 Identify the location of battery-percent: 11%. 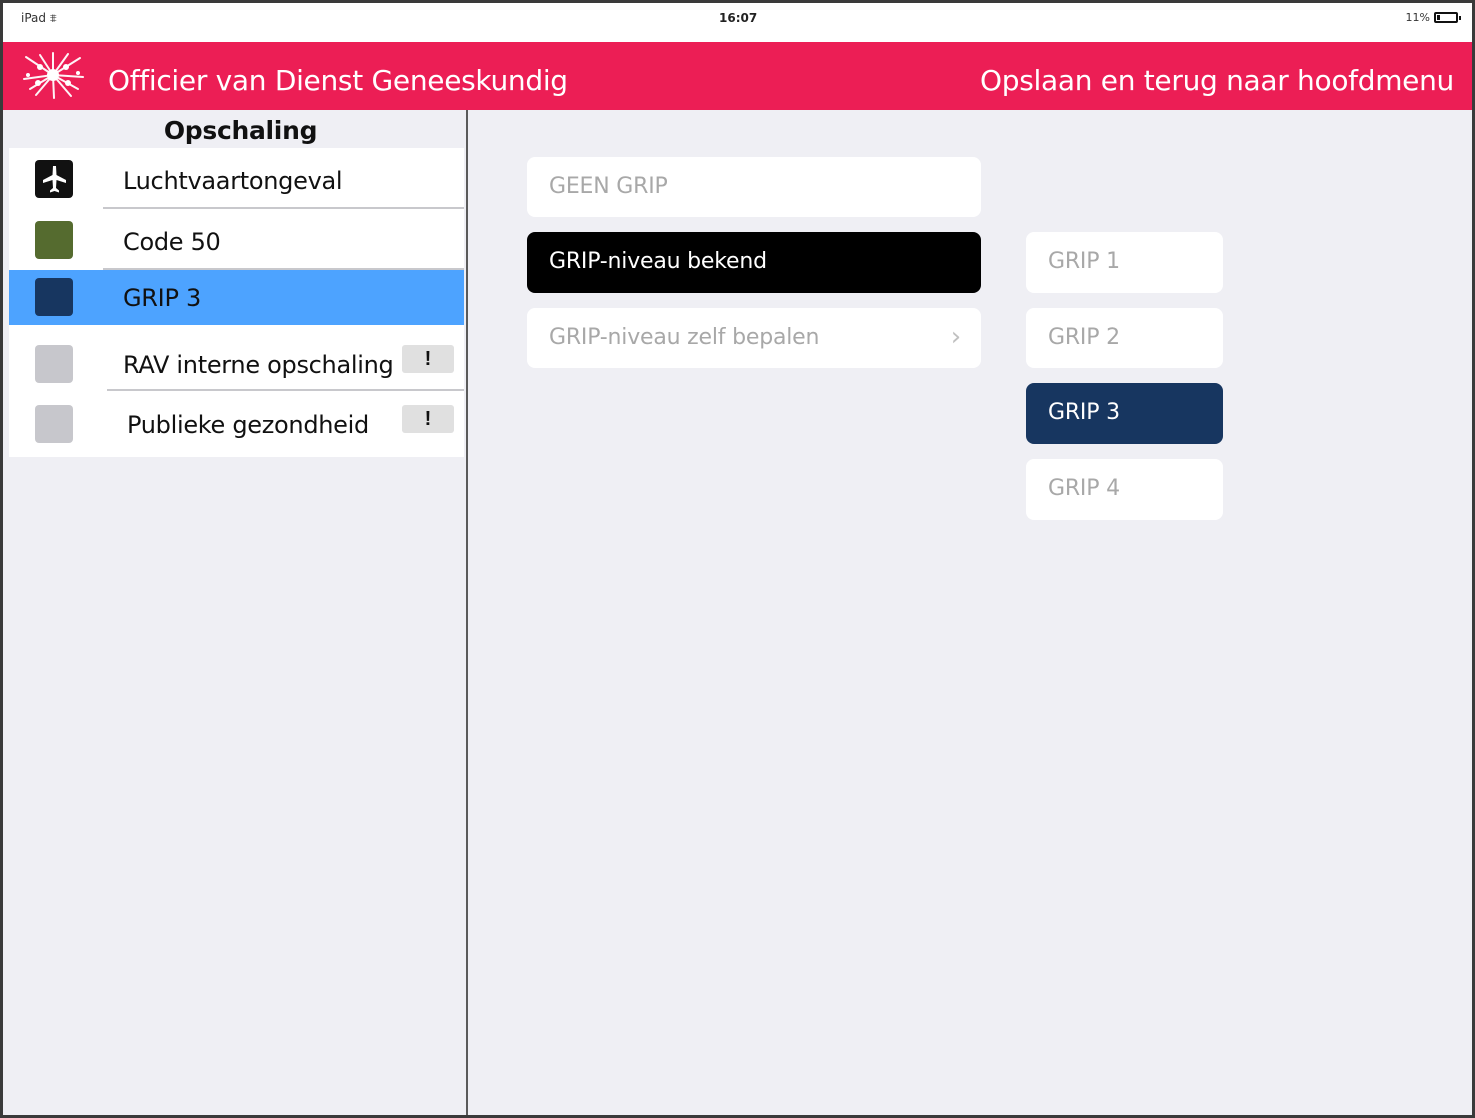
(1417, 17).